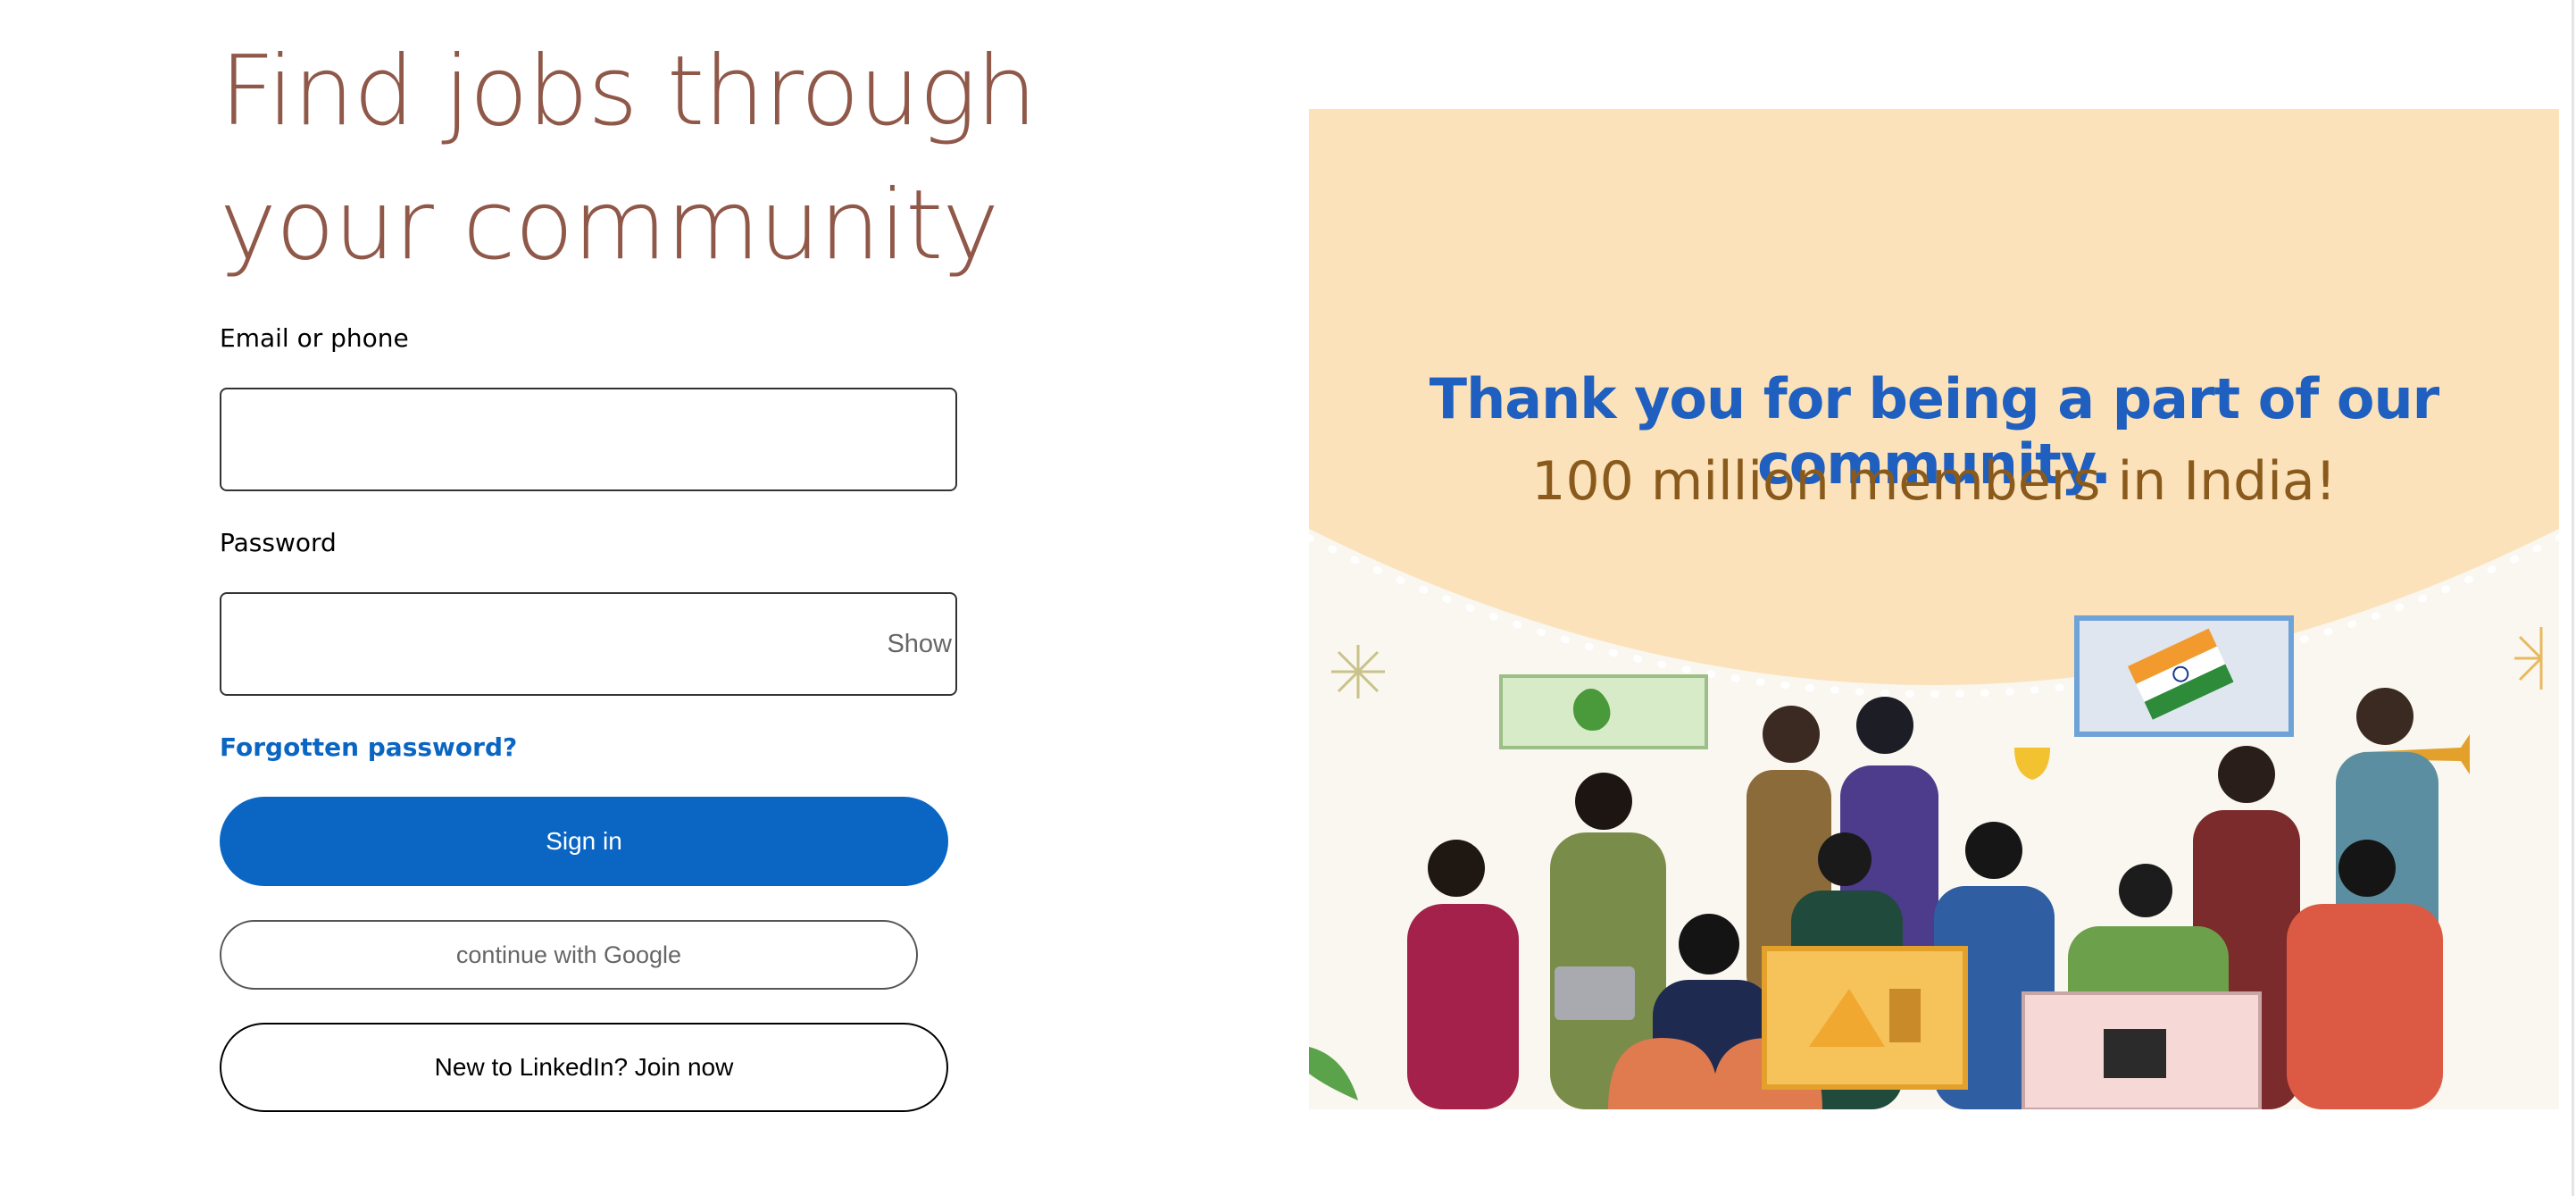 The height and width of the screenshot is (1196, 2576). Describe the element at coordinates (1358, 671) in the screenshot. I see `firework-icon` at that location.